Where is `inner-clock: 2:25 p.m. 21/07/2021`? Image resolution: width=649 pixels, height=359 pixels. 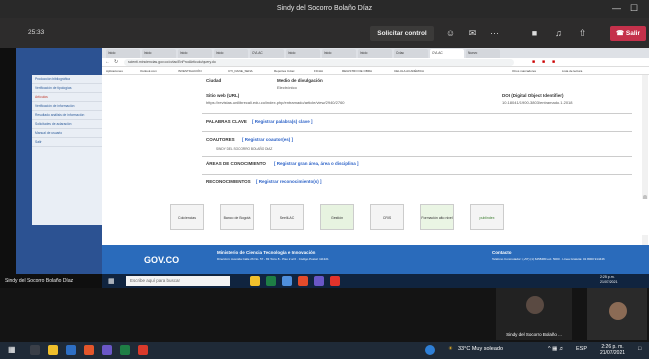
inner-clock: 2:25 p.m. 21/07/2021 is located at coordinates (609, 280).